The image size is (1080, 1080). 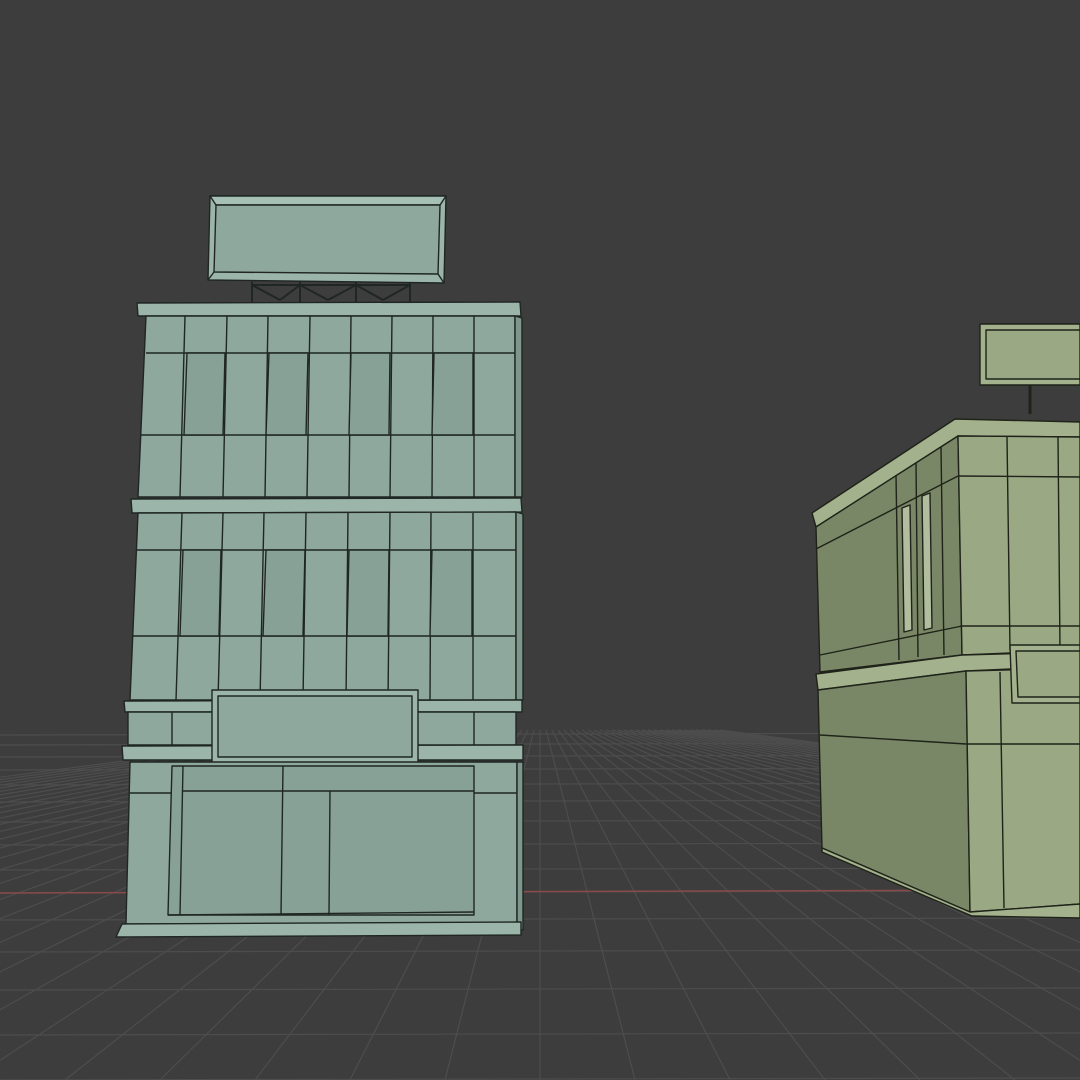 What do you see at coordinates (1029, 368) in the screenshot?
I see `roof-billboard-right` at bounding box center [1029, 368].